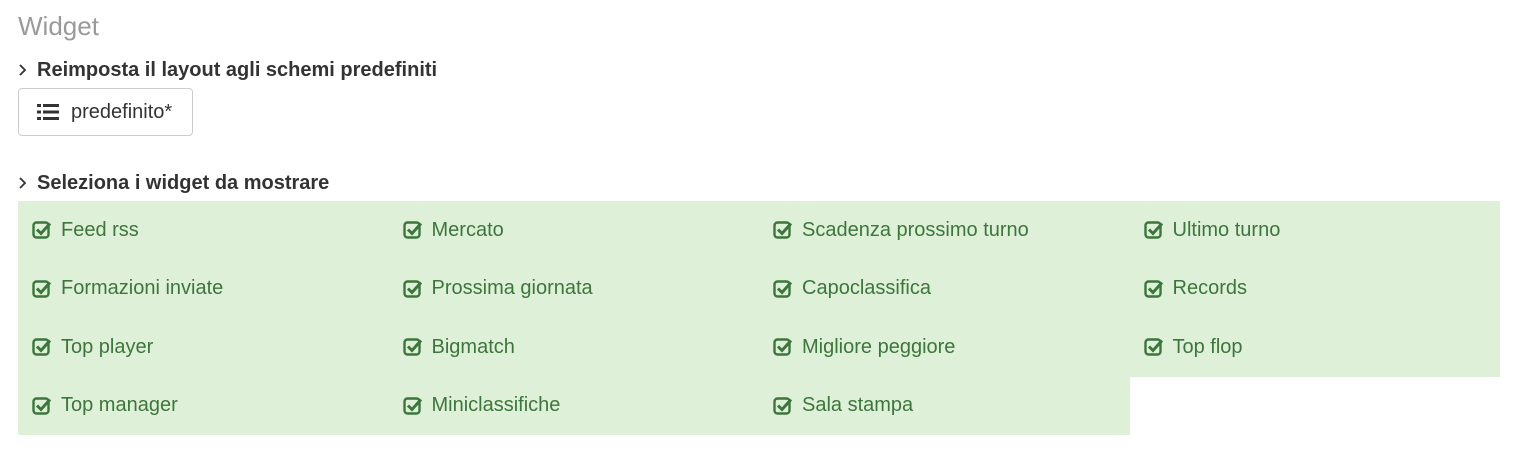 The image size is (1525, 450). I want to click on widget-label: Capoclassifica, so click(866, 288).